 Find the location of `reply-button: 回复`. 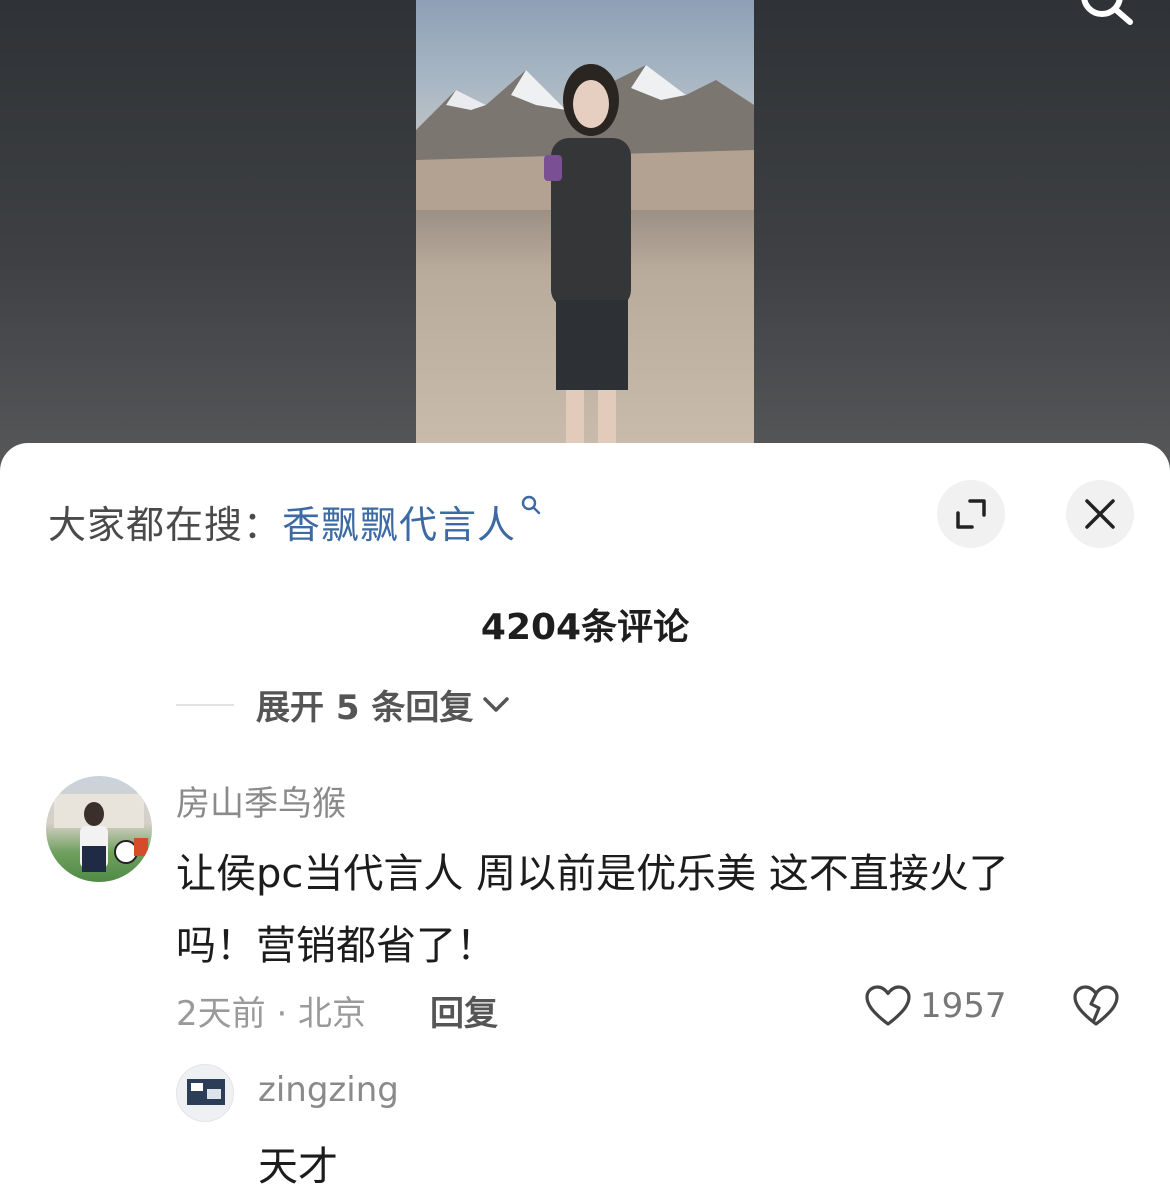

reply-button: 回复 is located at coordinates (464, 1010).